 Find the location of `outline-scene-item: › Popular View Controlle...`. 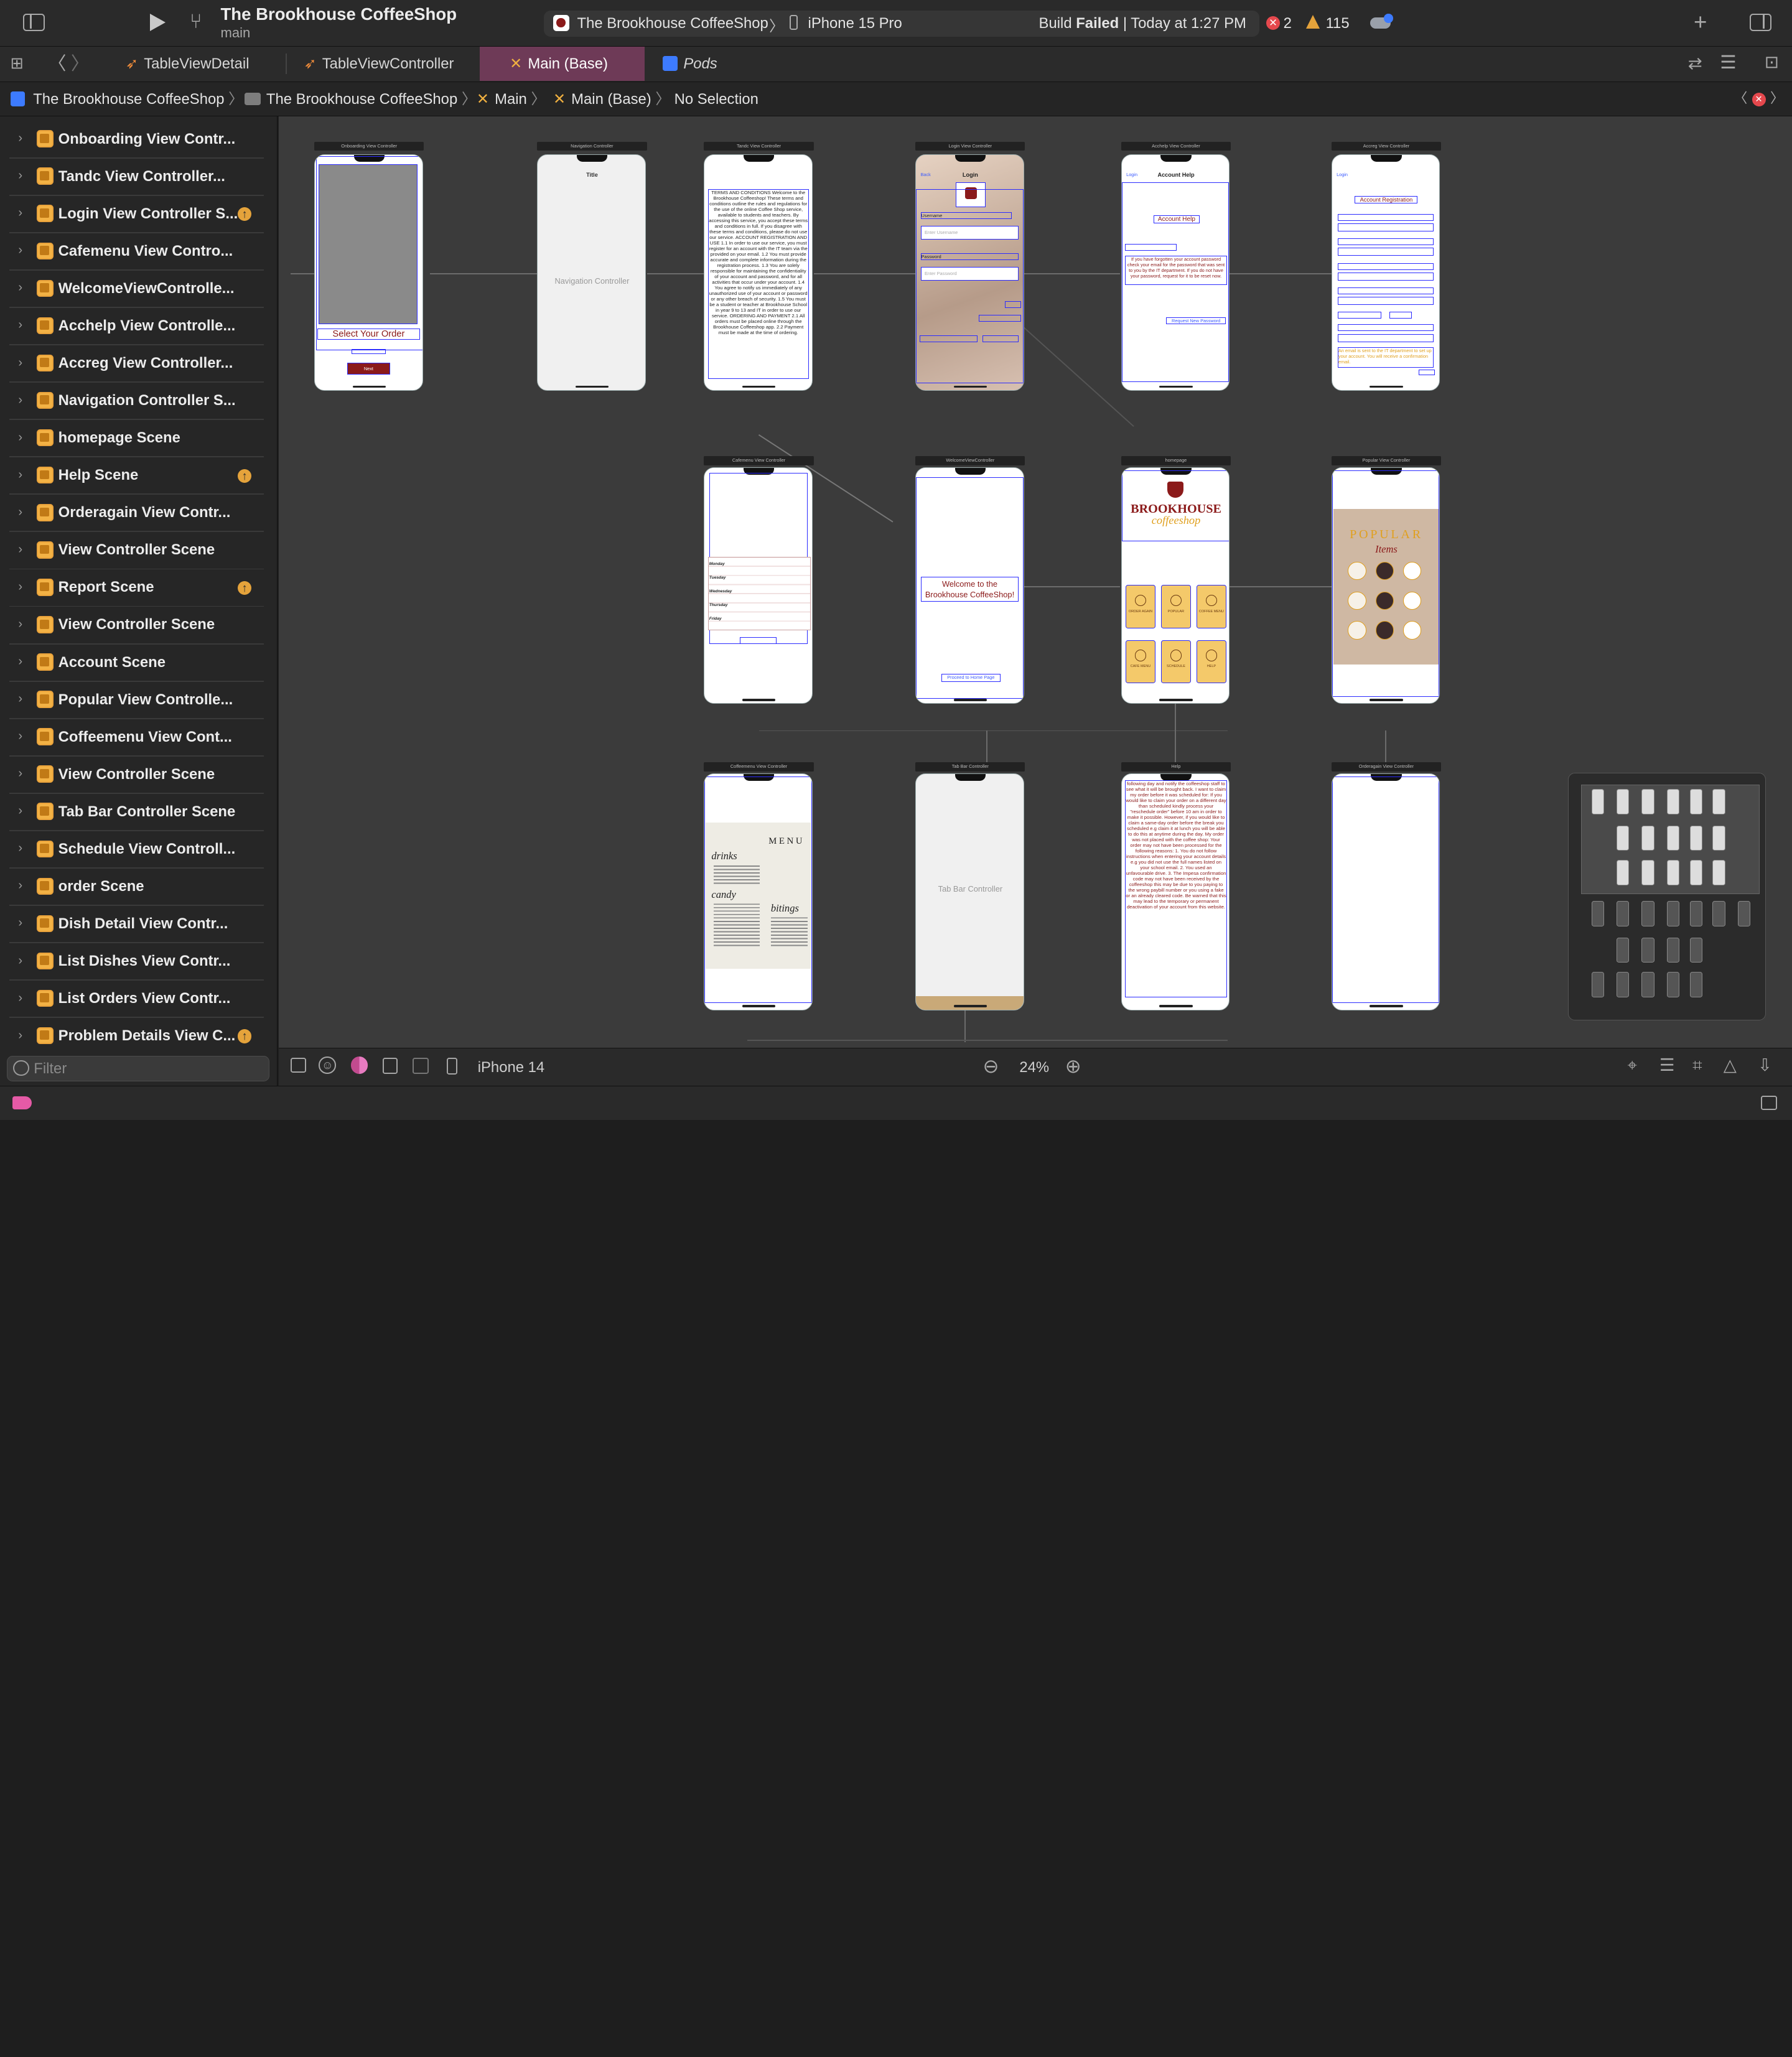

outline-scene-item: › Popular View Controlle... is located at coordinates (138, 700).